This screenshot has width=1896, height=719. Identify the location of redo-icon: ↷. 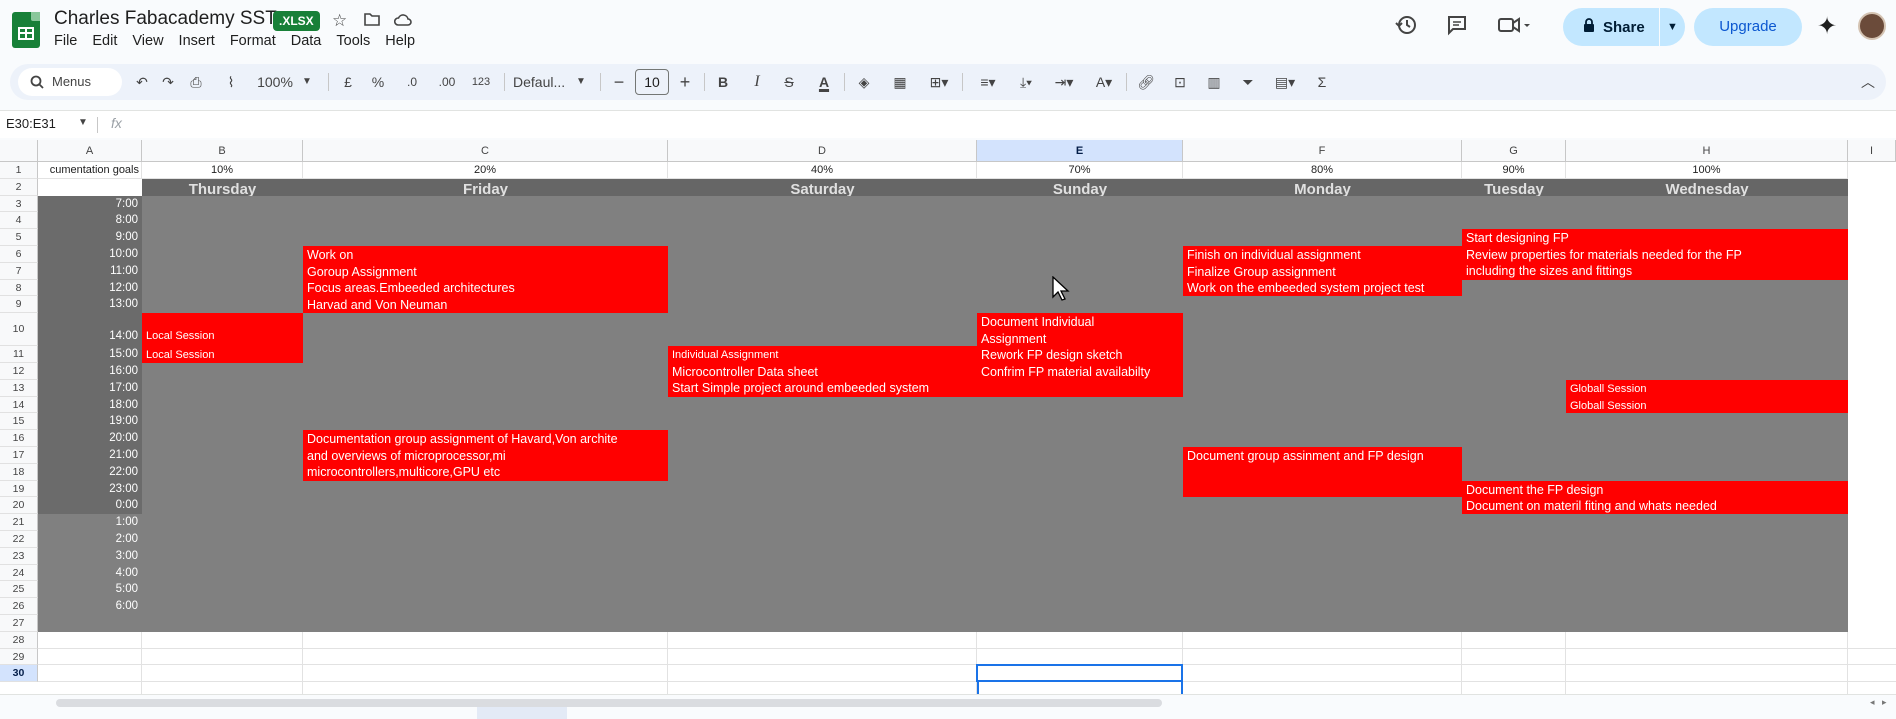
(168, 82).